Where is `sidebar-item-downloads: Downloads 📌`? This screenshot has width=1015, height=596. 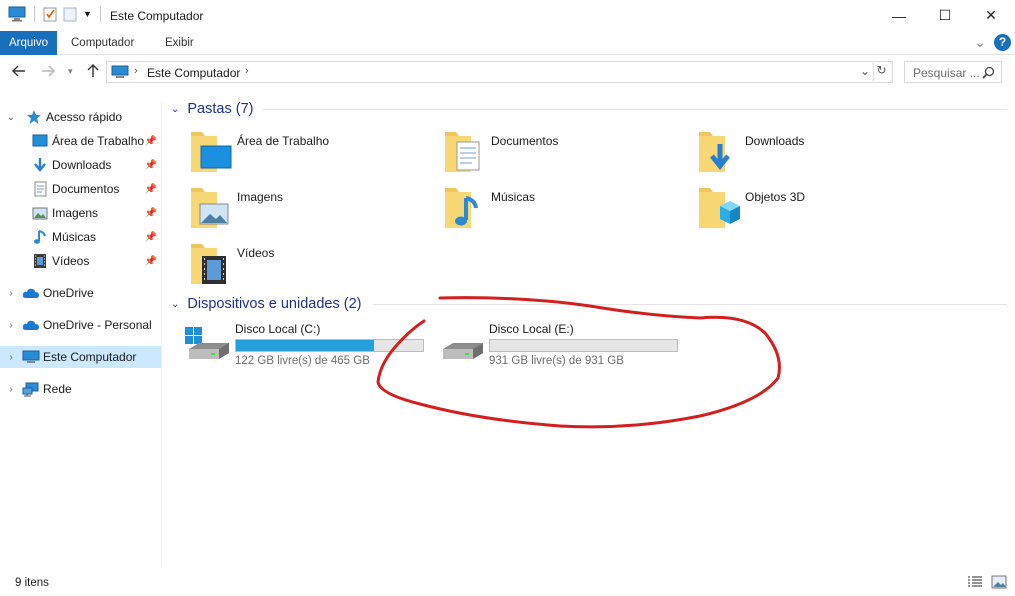
sidebar-item-downloads: Downloads 📌 is located at coordinates (80, 165).